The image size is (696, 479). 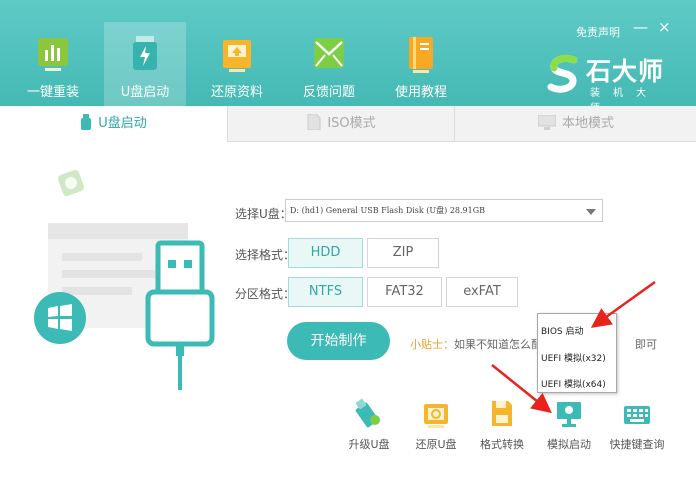 I want to click on tool-label: 格式转换, so click(x=502, y=444).